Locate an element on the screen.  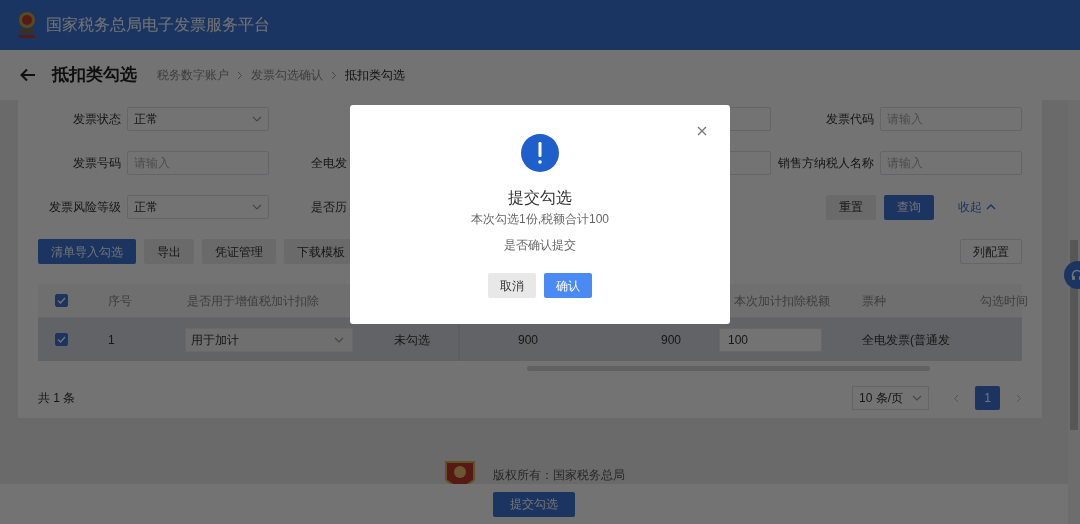
copyright-text: 版权所有：国家税务总局 is located at coordinates (559, 475).